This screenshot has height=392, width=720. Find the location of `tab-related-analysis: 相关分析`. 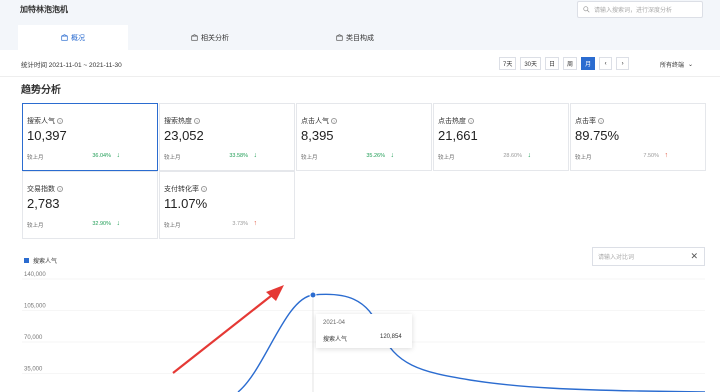

tab-related-analysis: 相关分析 is located at coordinates (210, 37).